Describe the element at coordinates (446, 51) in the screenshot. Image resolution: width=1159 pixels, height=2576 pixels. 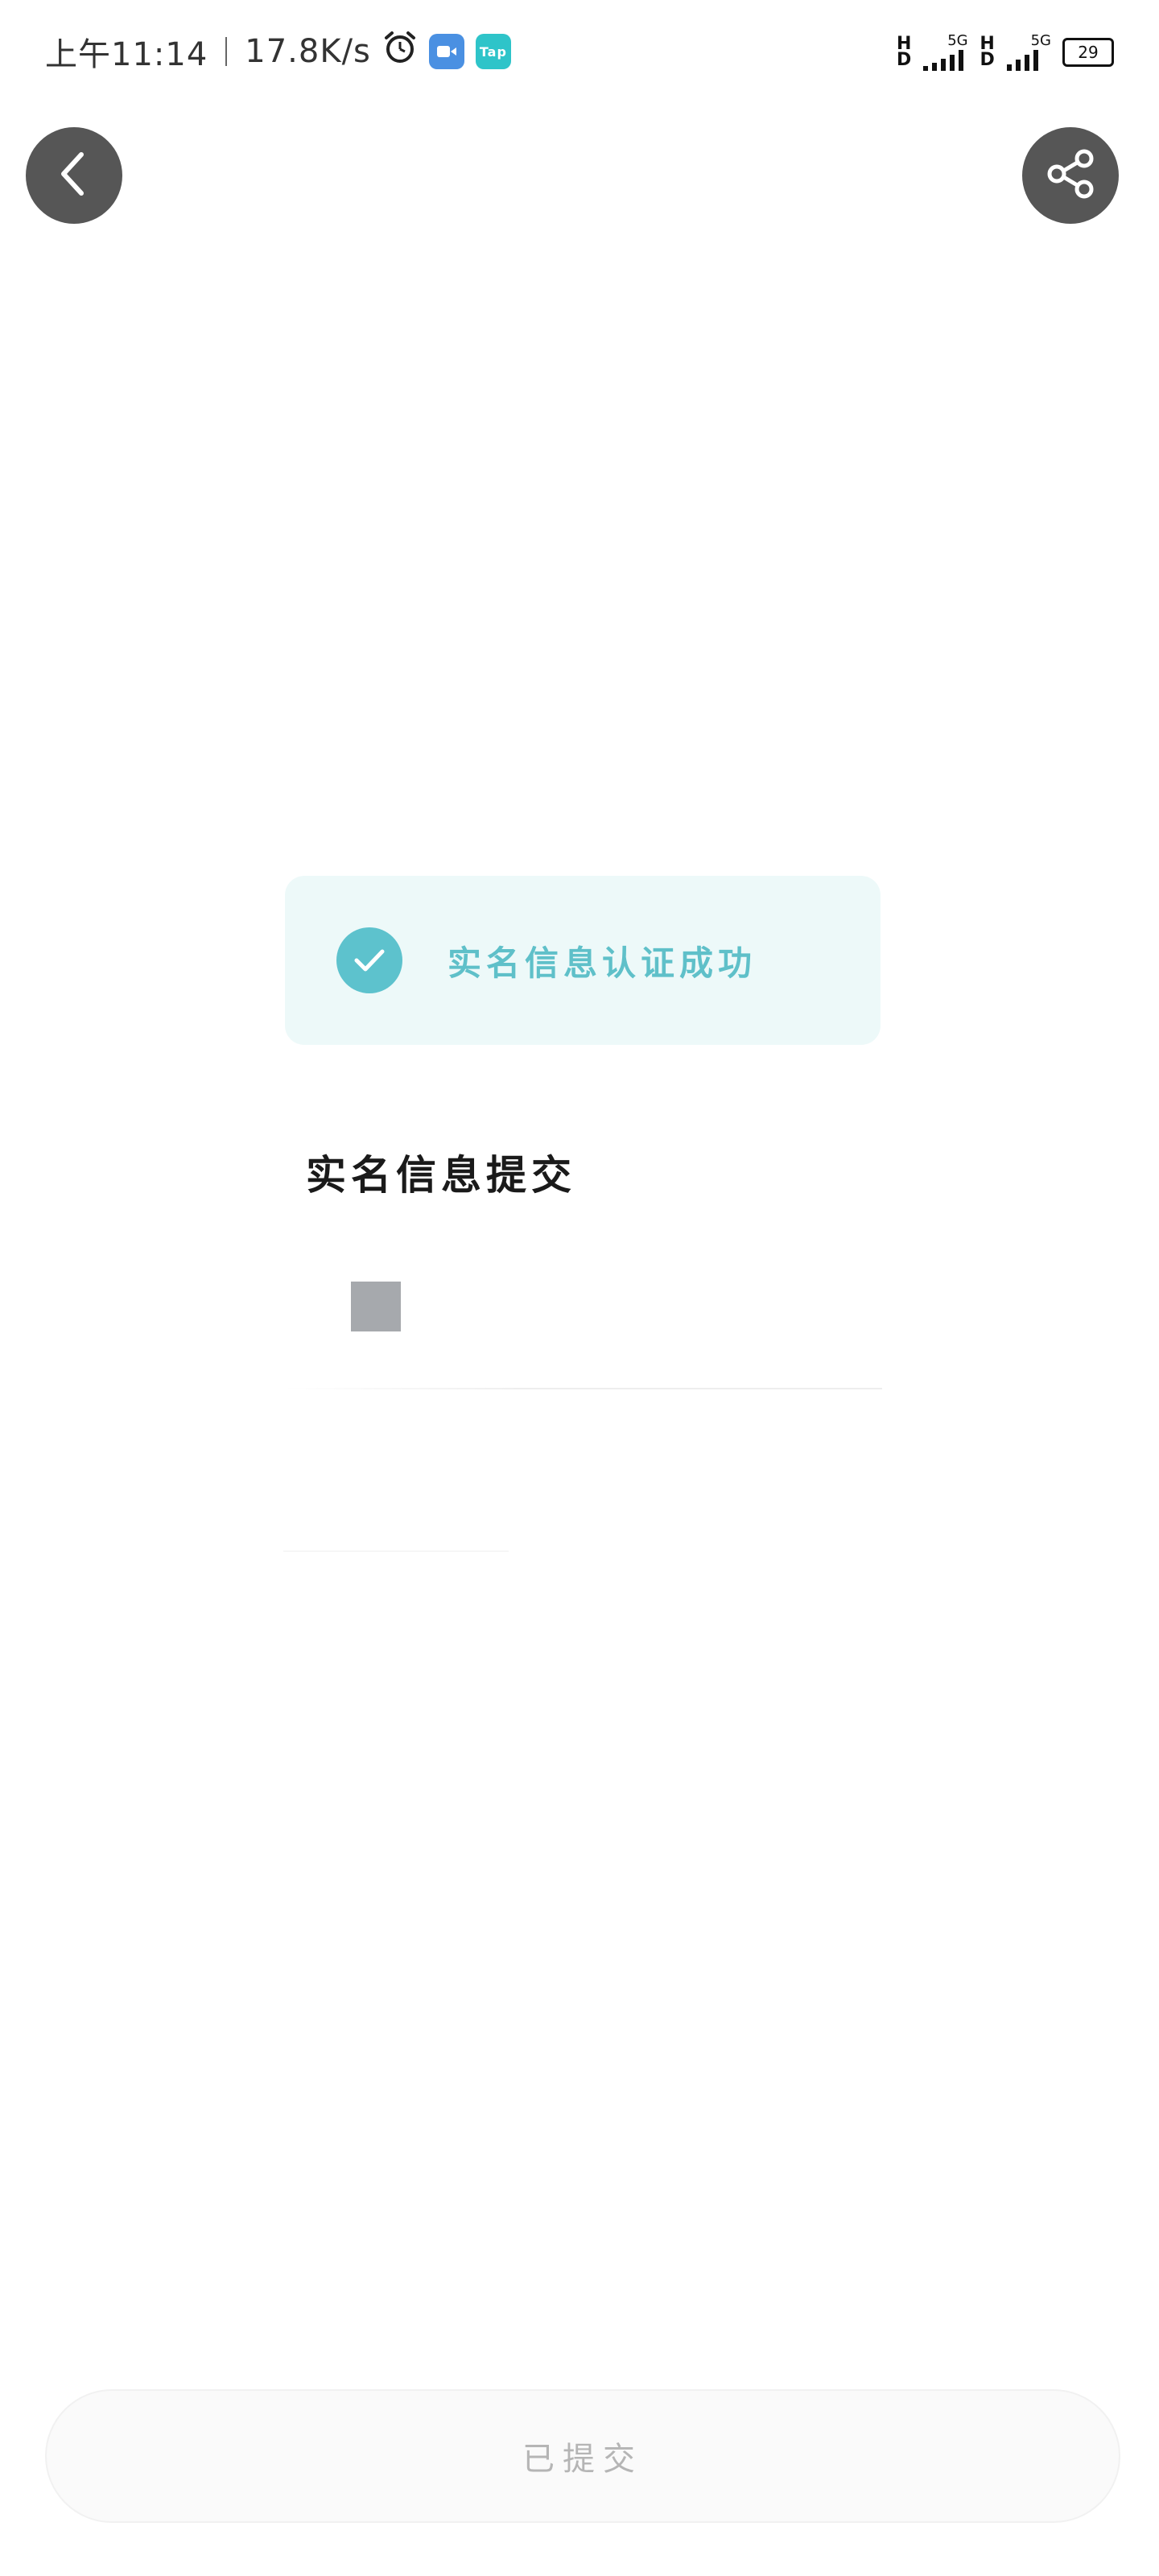
I see `video-camera-icon` at that location.